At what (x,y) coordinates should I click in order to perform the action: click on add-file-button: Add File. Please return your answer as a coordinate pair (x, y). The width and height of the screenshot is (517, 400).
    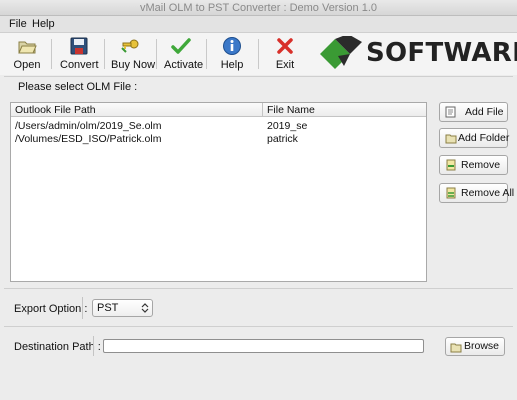
    Looking at the image, I should click on (473, 112).